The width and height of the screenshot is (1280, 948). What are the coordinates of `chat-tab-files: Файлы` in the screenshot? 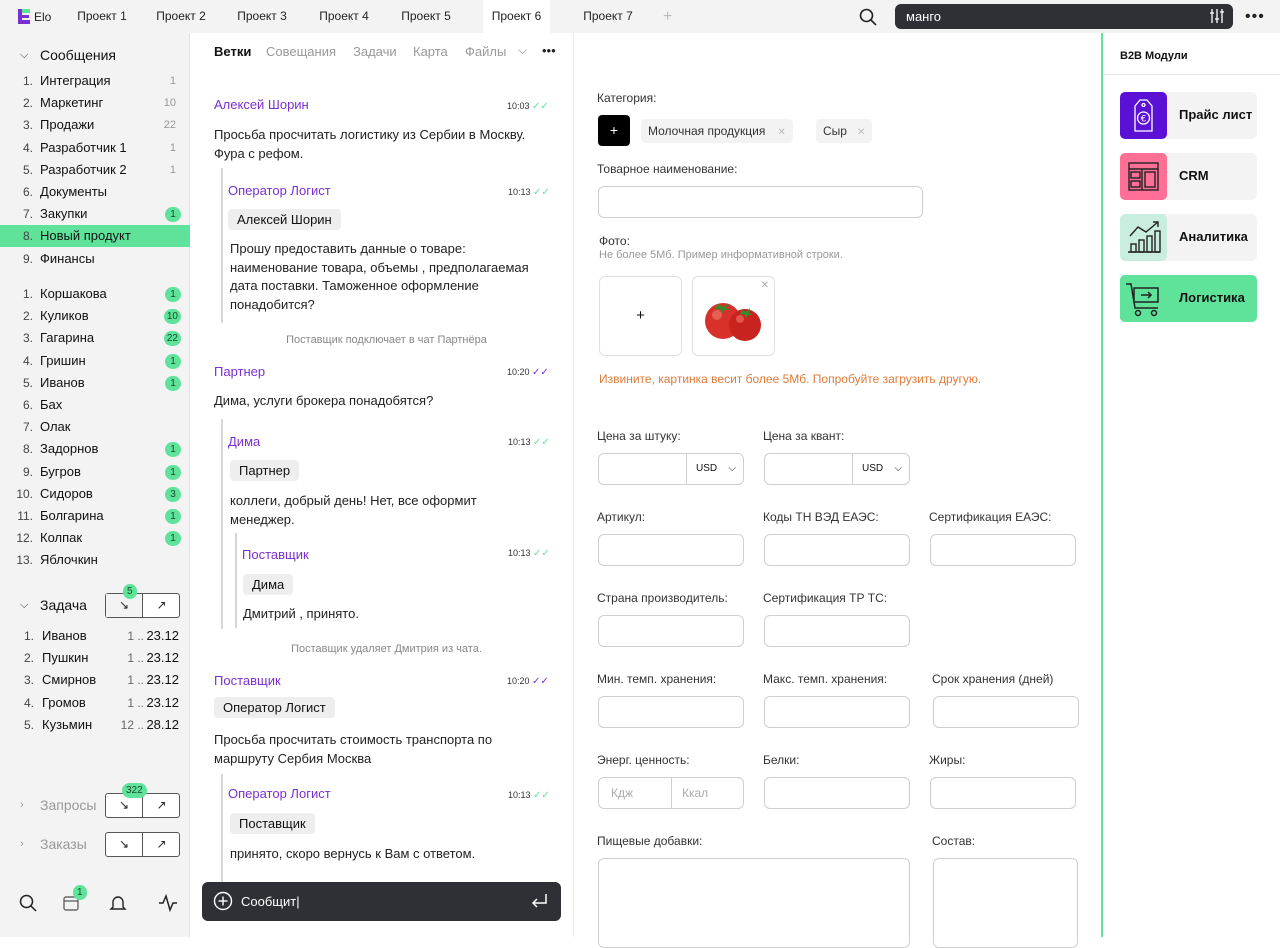 It's located at (485, 51).